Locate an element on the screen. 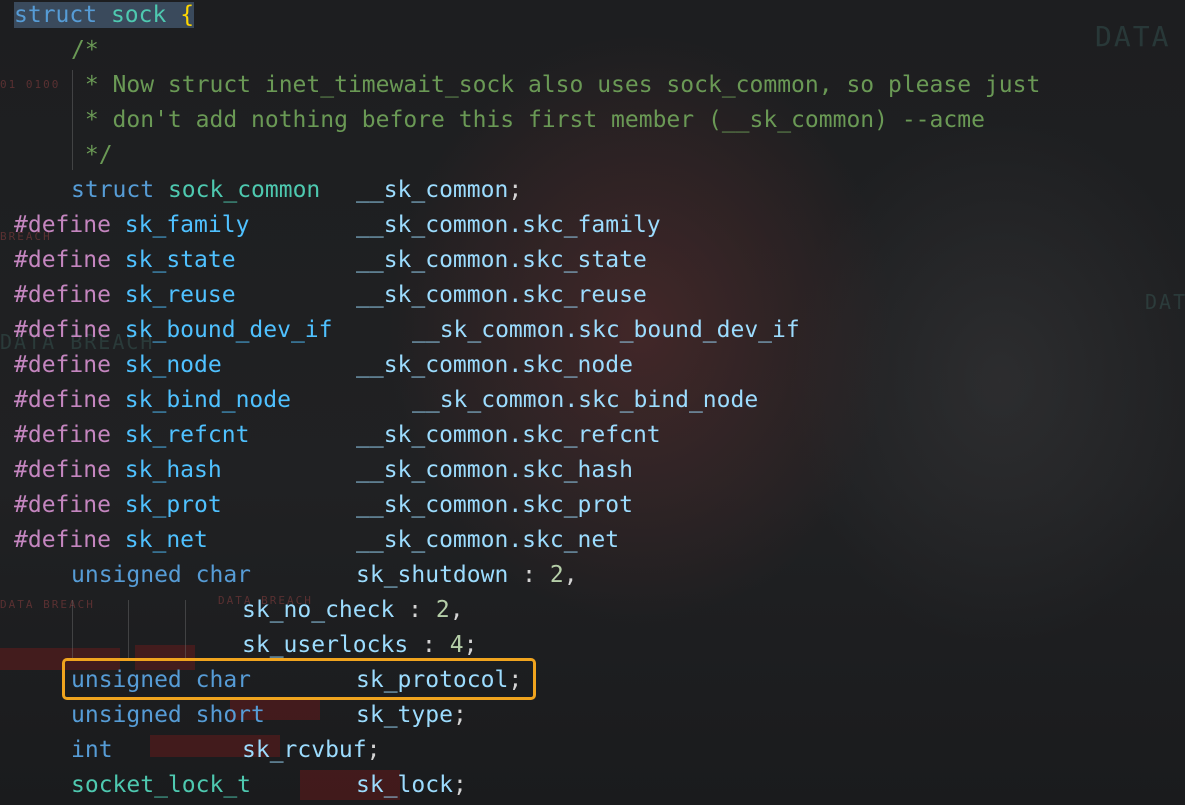 The height and width of the screenshot is (805, 1185). code-define-line: #define sk_net __sk_common.skc_net is located at coordinates (317, 540).